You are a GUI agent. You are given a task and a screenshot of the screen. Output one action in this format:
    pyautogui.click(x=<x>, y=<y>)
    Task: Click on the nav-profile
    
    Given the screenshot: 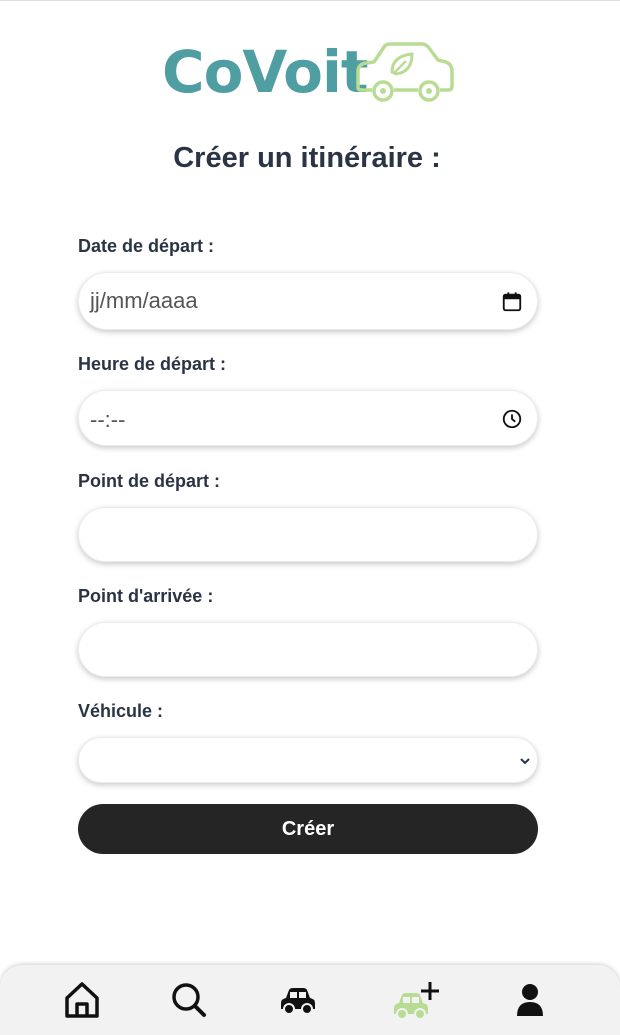 What is the action you would take?
    pyautogui.click(x=530, y=1000)
    